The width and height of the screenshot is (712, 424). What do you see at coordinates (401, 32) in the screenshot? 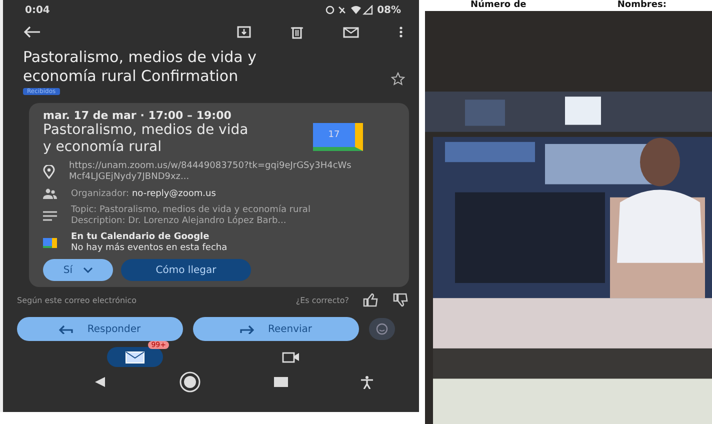
I see `more-icon` at bounding box center [401, 32].